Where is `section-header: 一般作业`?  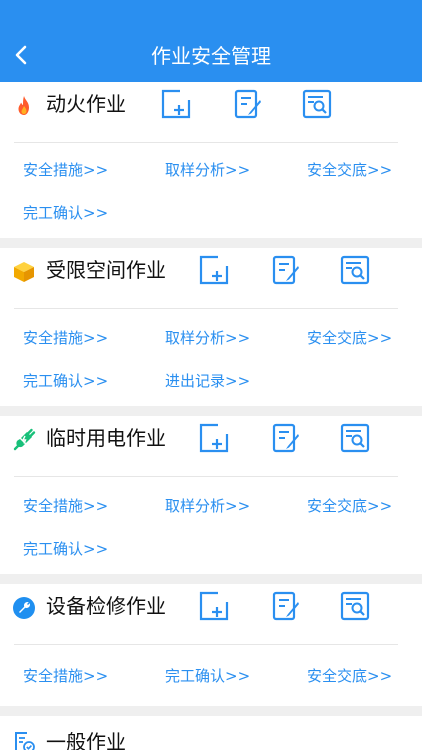 section-header: 一般作业 is located at coordinates (211, 733).